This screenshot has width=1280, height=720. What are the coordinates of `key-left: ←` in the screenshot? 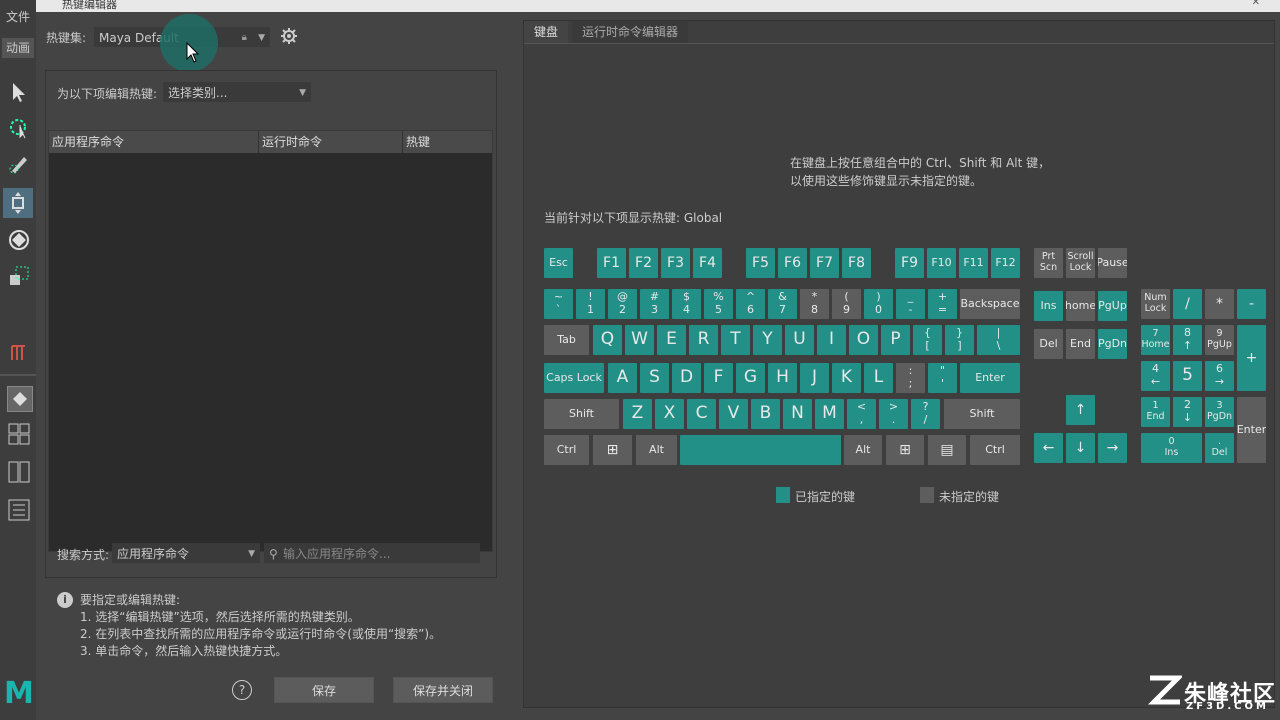 It's located at (1048, 448).